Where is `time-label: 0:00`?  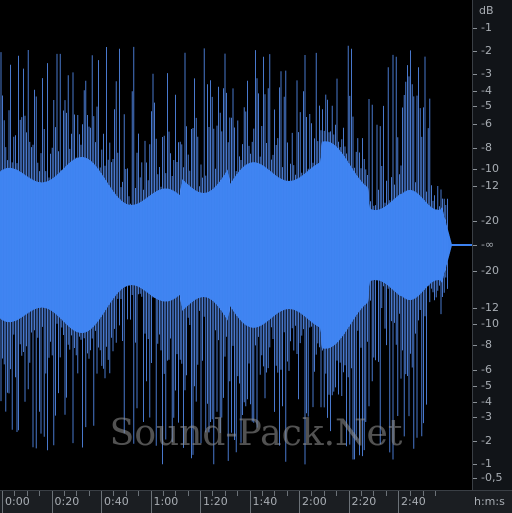
time-label: 0:00 is located at coordinates (17, 501).